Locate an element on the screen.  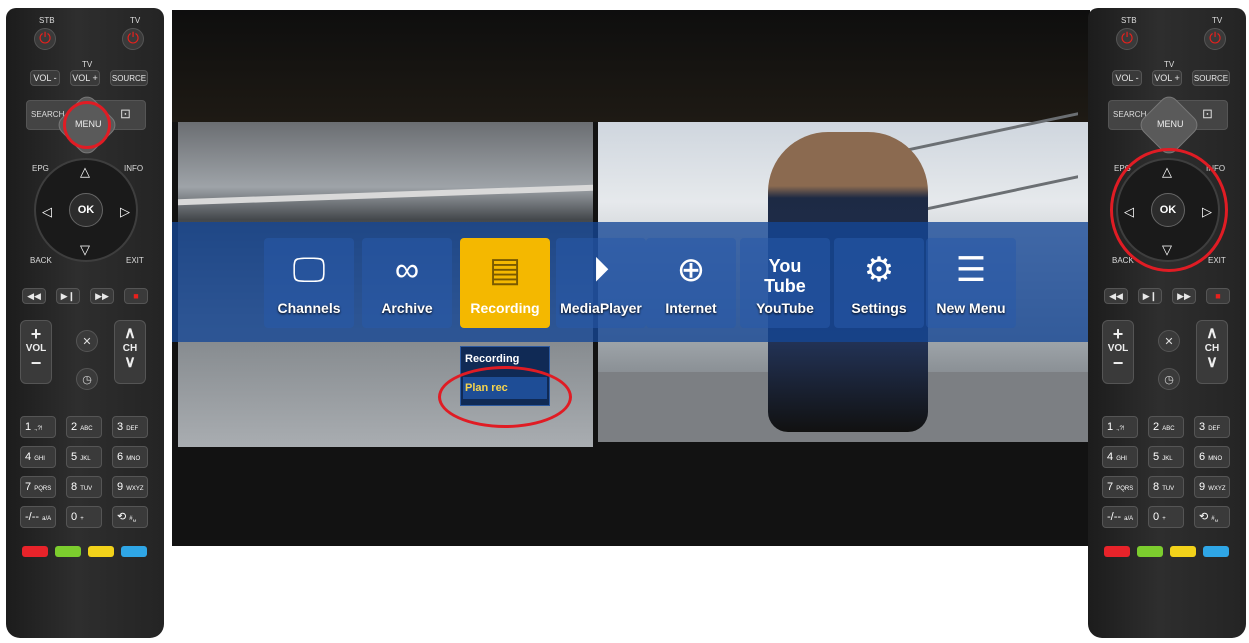
dpad-highlight-circle is located at coordinates (1169, 210).